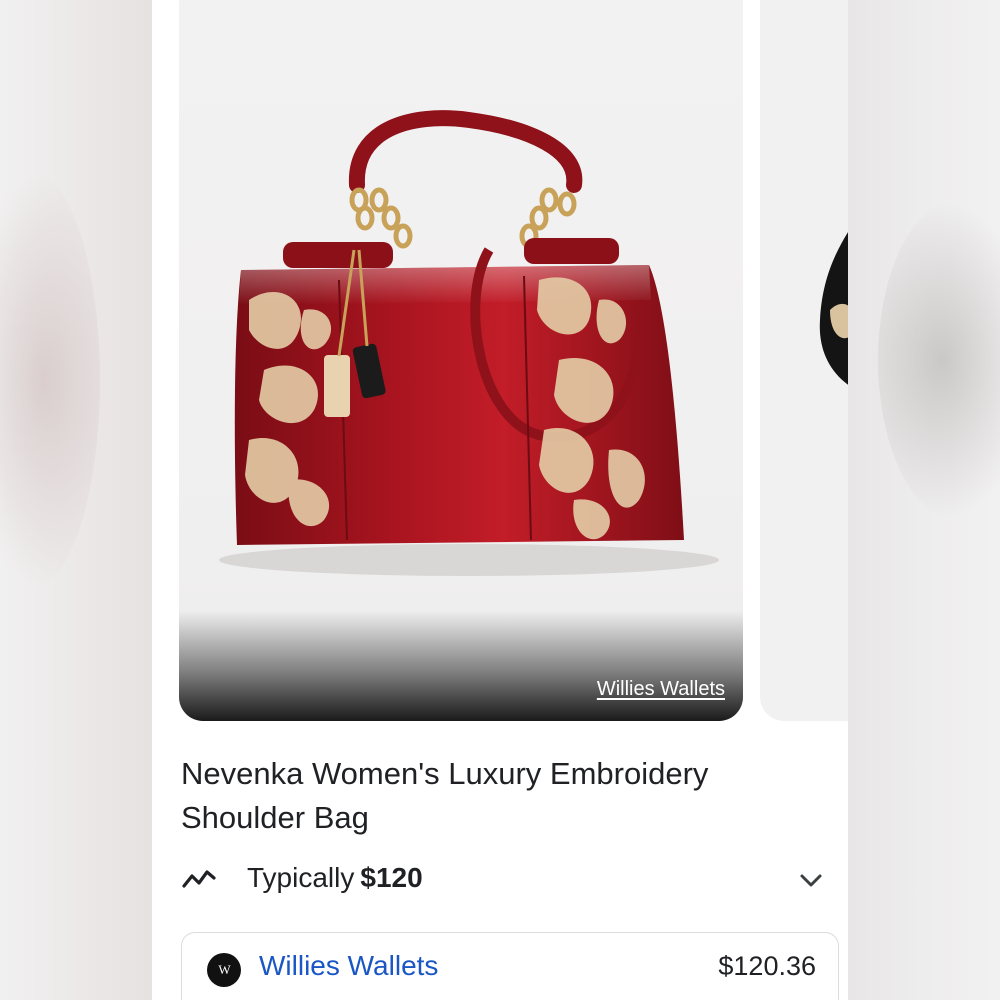 This screenshot has height=1000, width=1000. Describe the element at coordinates (348, 966) in the screenshot. I see `offer-seller-name: Willies Wallets` at that location.